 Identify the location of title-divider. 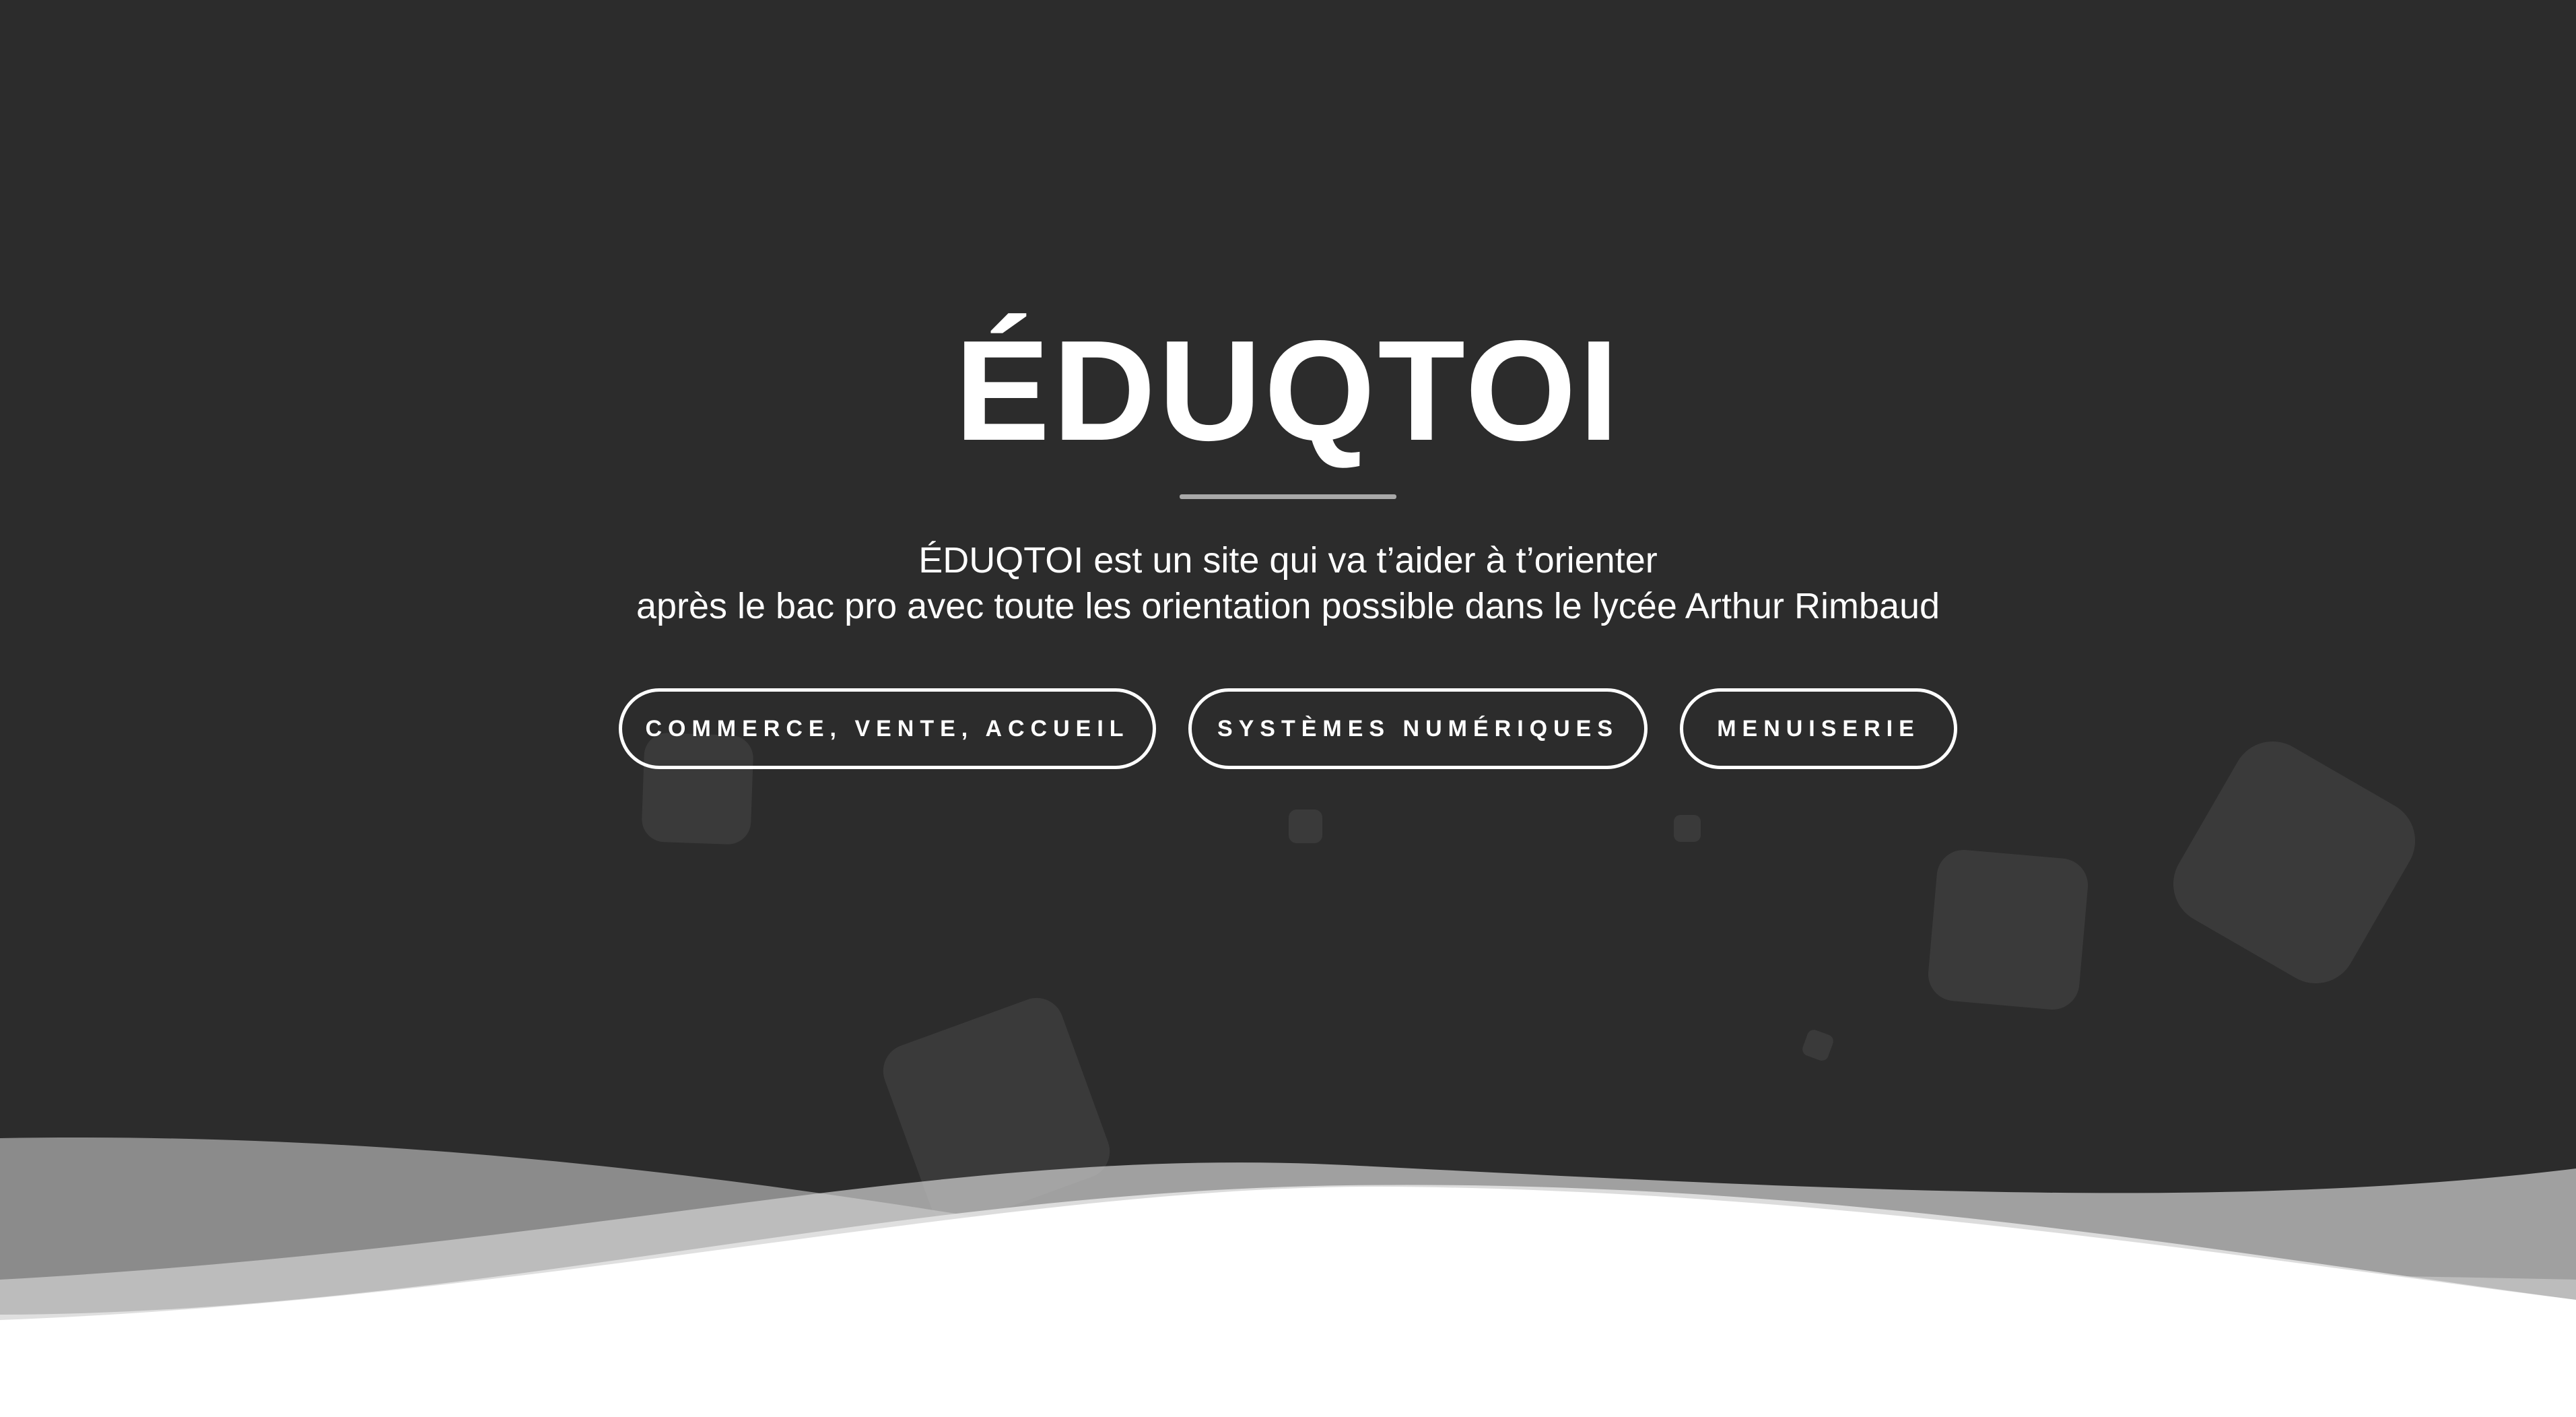
(1288, 497).